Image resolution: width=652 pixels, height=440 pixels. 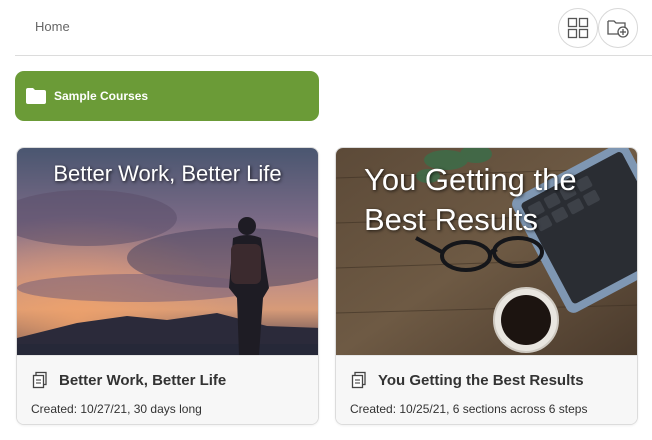 What do you see at coordinates (101, 96) in the screenshot?
I see `folder-label: Sample Courses` at bounding box center [101, 96].